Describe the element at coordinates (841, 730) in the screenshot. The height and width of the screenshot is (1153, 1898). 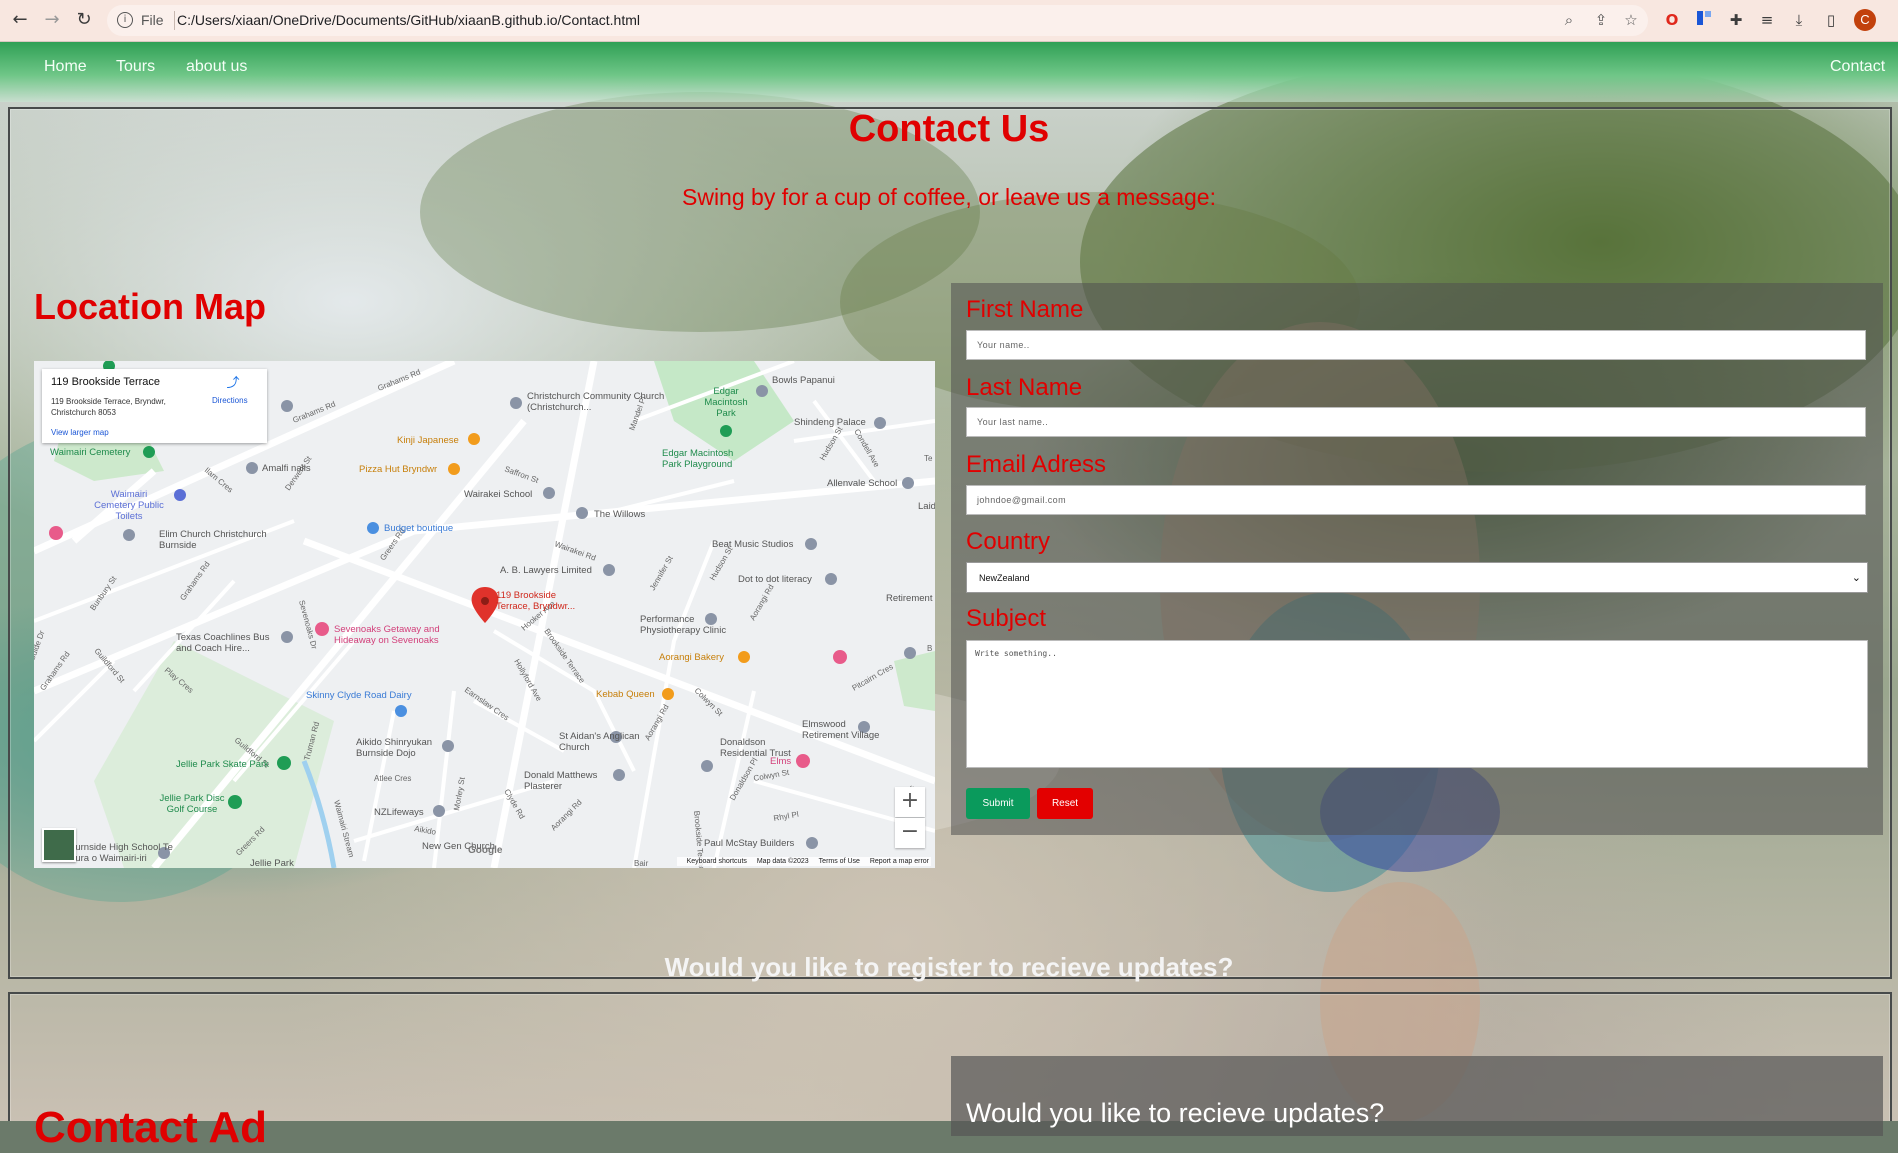
I see `place-label: Elmswood Retirement Village` at that location.